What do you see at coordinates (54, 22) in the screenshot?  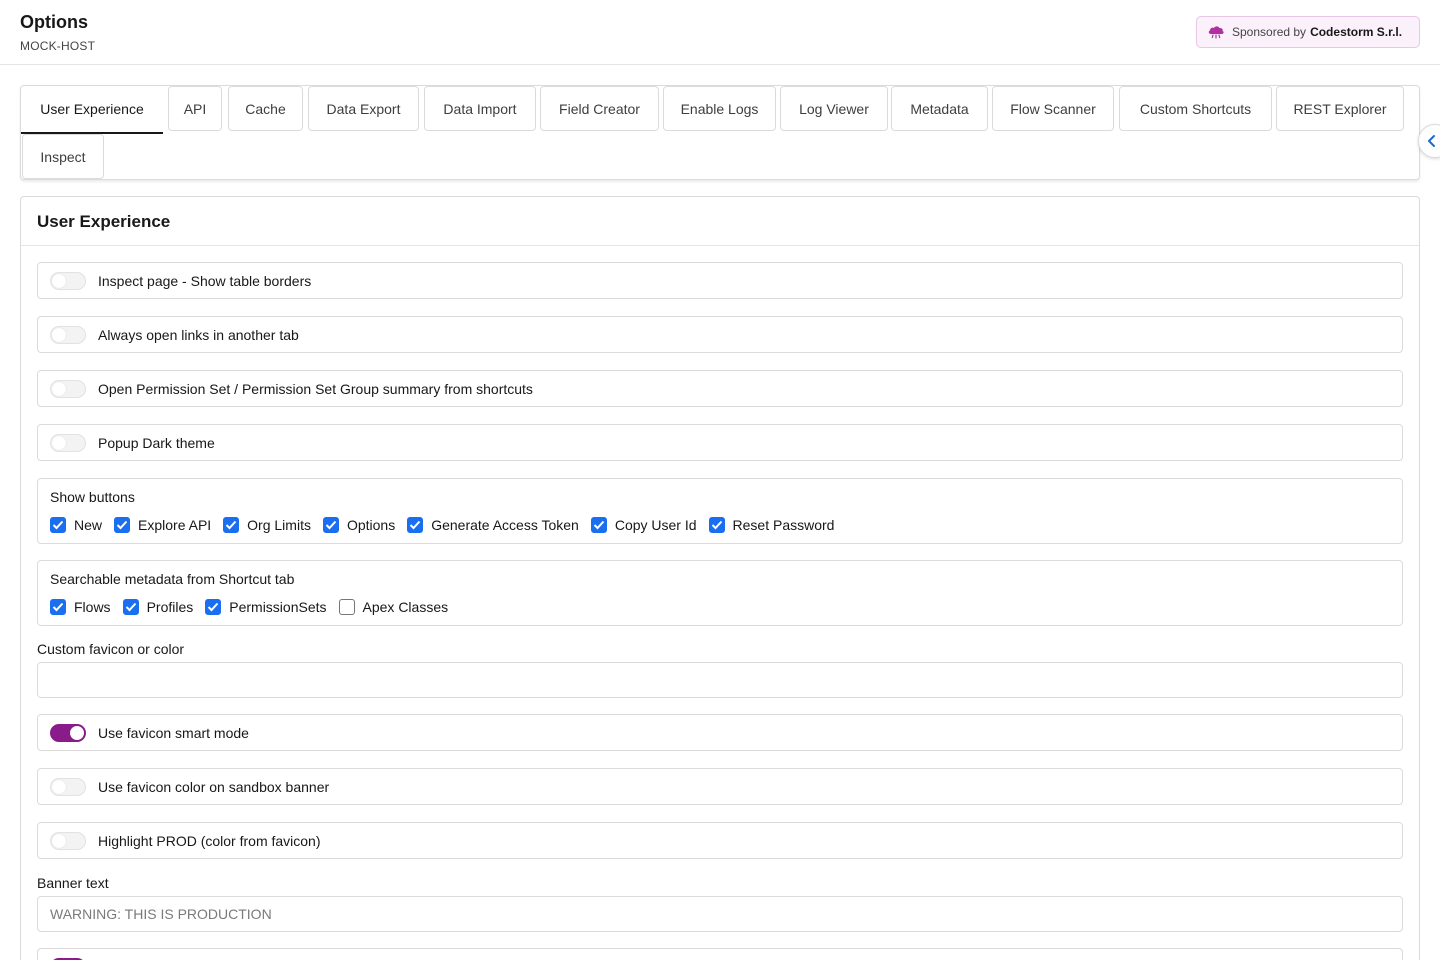 I see `page-title: Options` at bounding box center [54, 22].